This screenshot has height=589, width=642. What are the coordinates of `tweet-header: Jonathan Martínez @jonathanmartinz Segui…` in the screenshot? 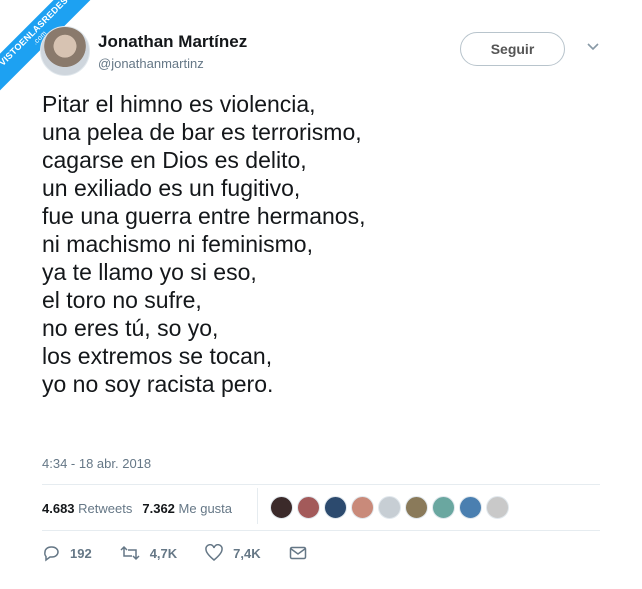 It's located at (324, 53).